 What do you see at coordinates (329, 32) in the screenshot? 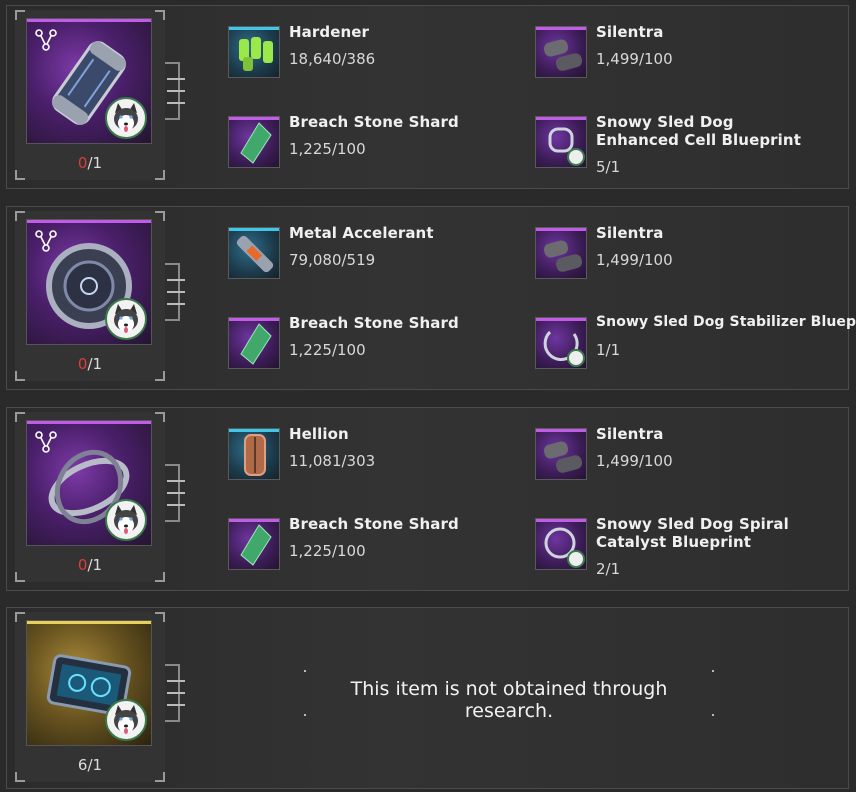
I see `material-name: Hardener` at bounding box center [329, 32].